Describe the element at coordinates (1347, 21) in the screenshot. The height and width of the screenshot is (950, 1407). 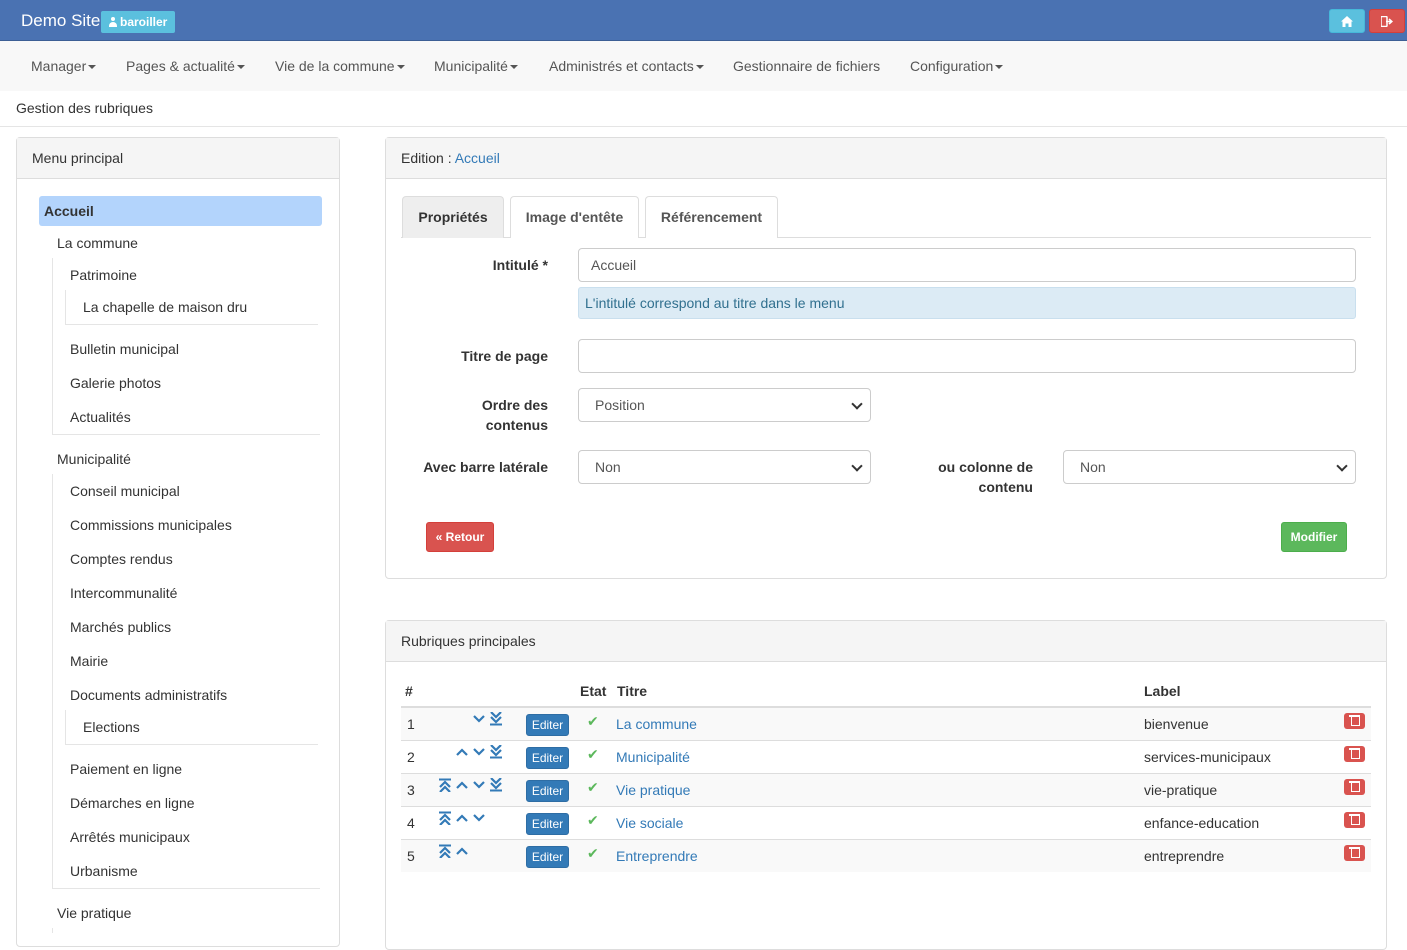
I see `home-button` at that location.